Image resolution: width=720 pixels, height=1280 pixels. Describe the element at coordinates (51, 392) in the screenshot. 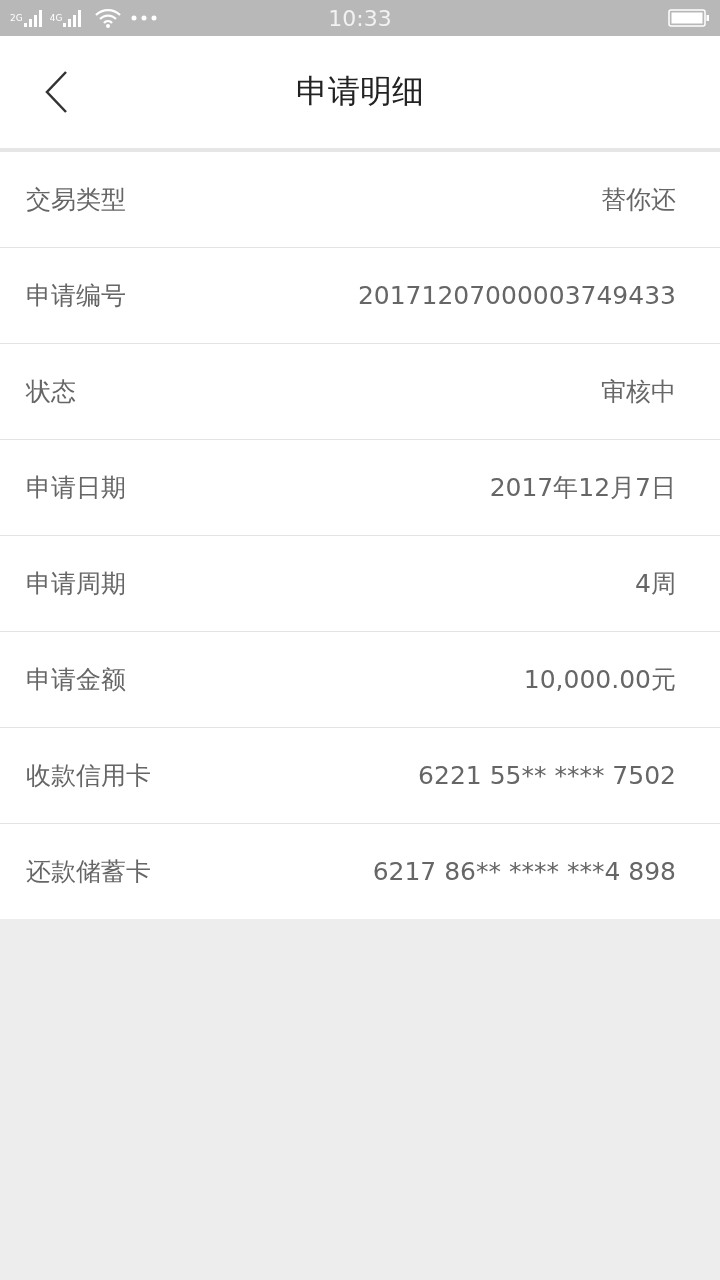

I see `field-label: 状态` at that location.